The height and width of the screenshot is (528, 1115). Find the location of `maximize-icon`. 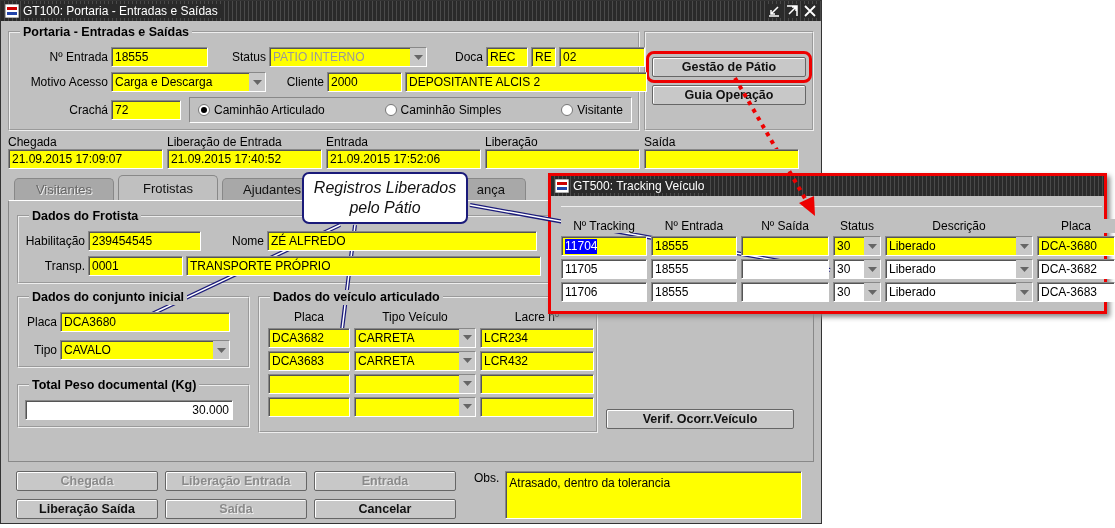

maximize-icon is located at coordinates (792, 11).